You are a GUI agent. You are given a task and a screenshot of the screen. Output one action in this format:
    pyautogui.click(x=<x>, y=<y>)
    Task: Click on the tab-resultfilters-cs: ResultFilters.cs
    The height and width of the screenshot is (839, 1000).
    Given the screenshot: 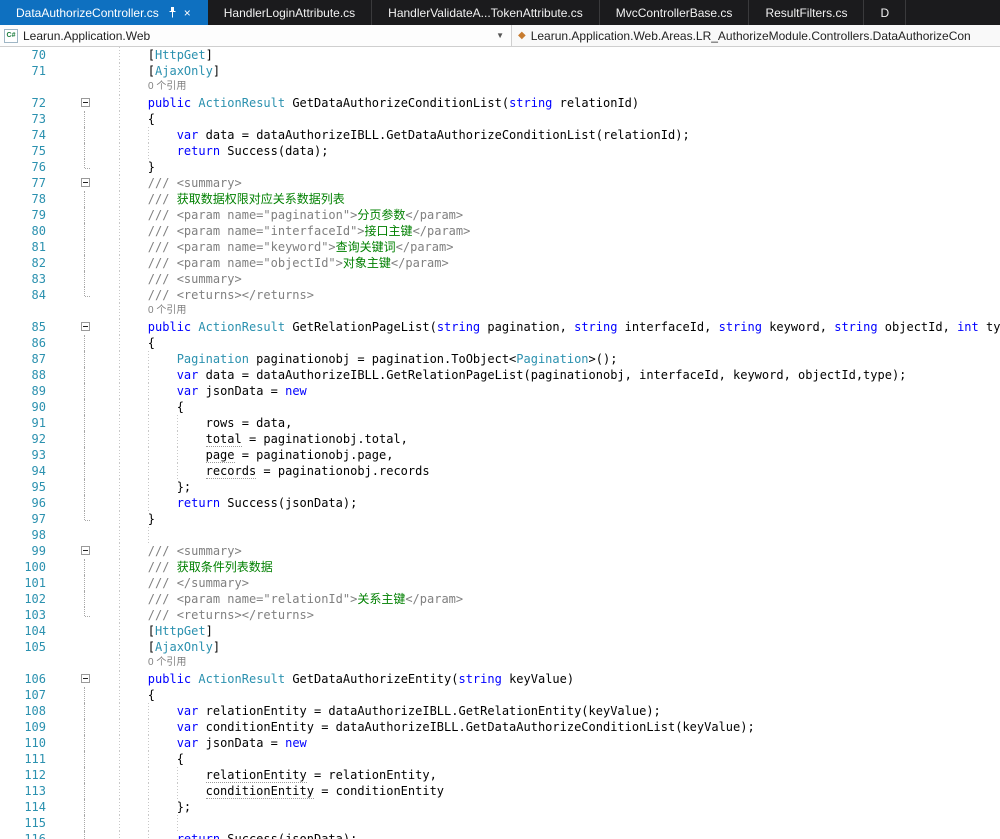 What is the action you would take?
    pyautogui.click(x=807, y=12)
    